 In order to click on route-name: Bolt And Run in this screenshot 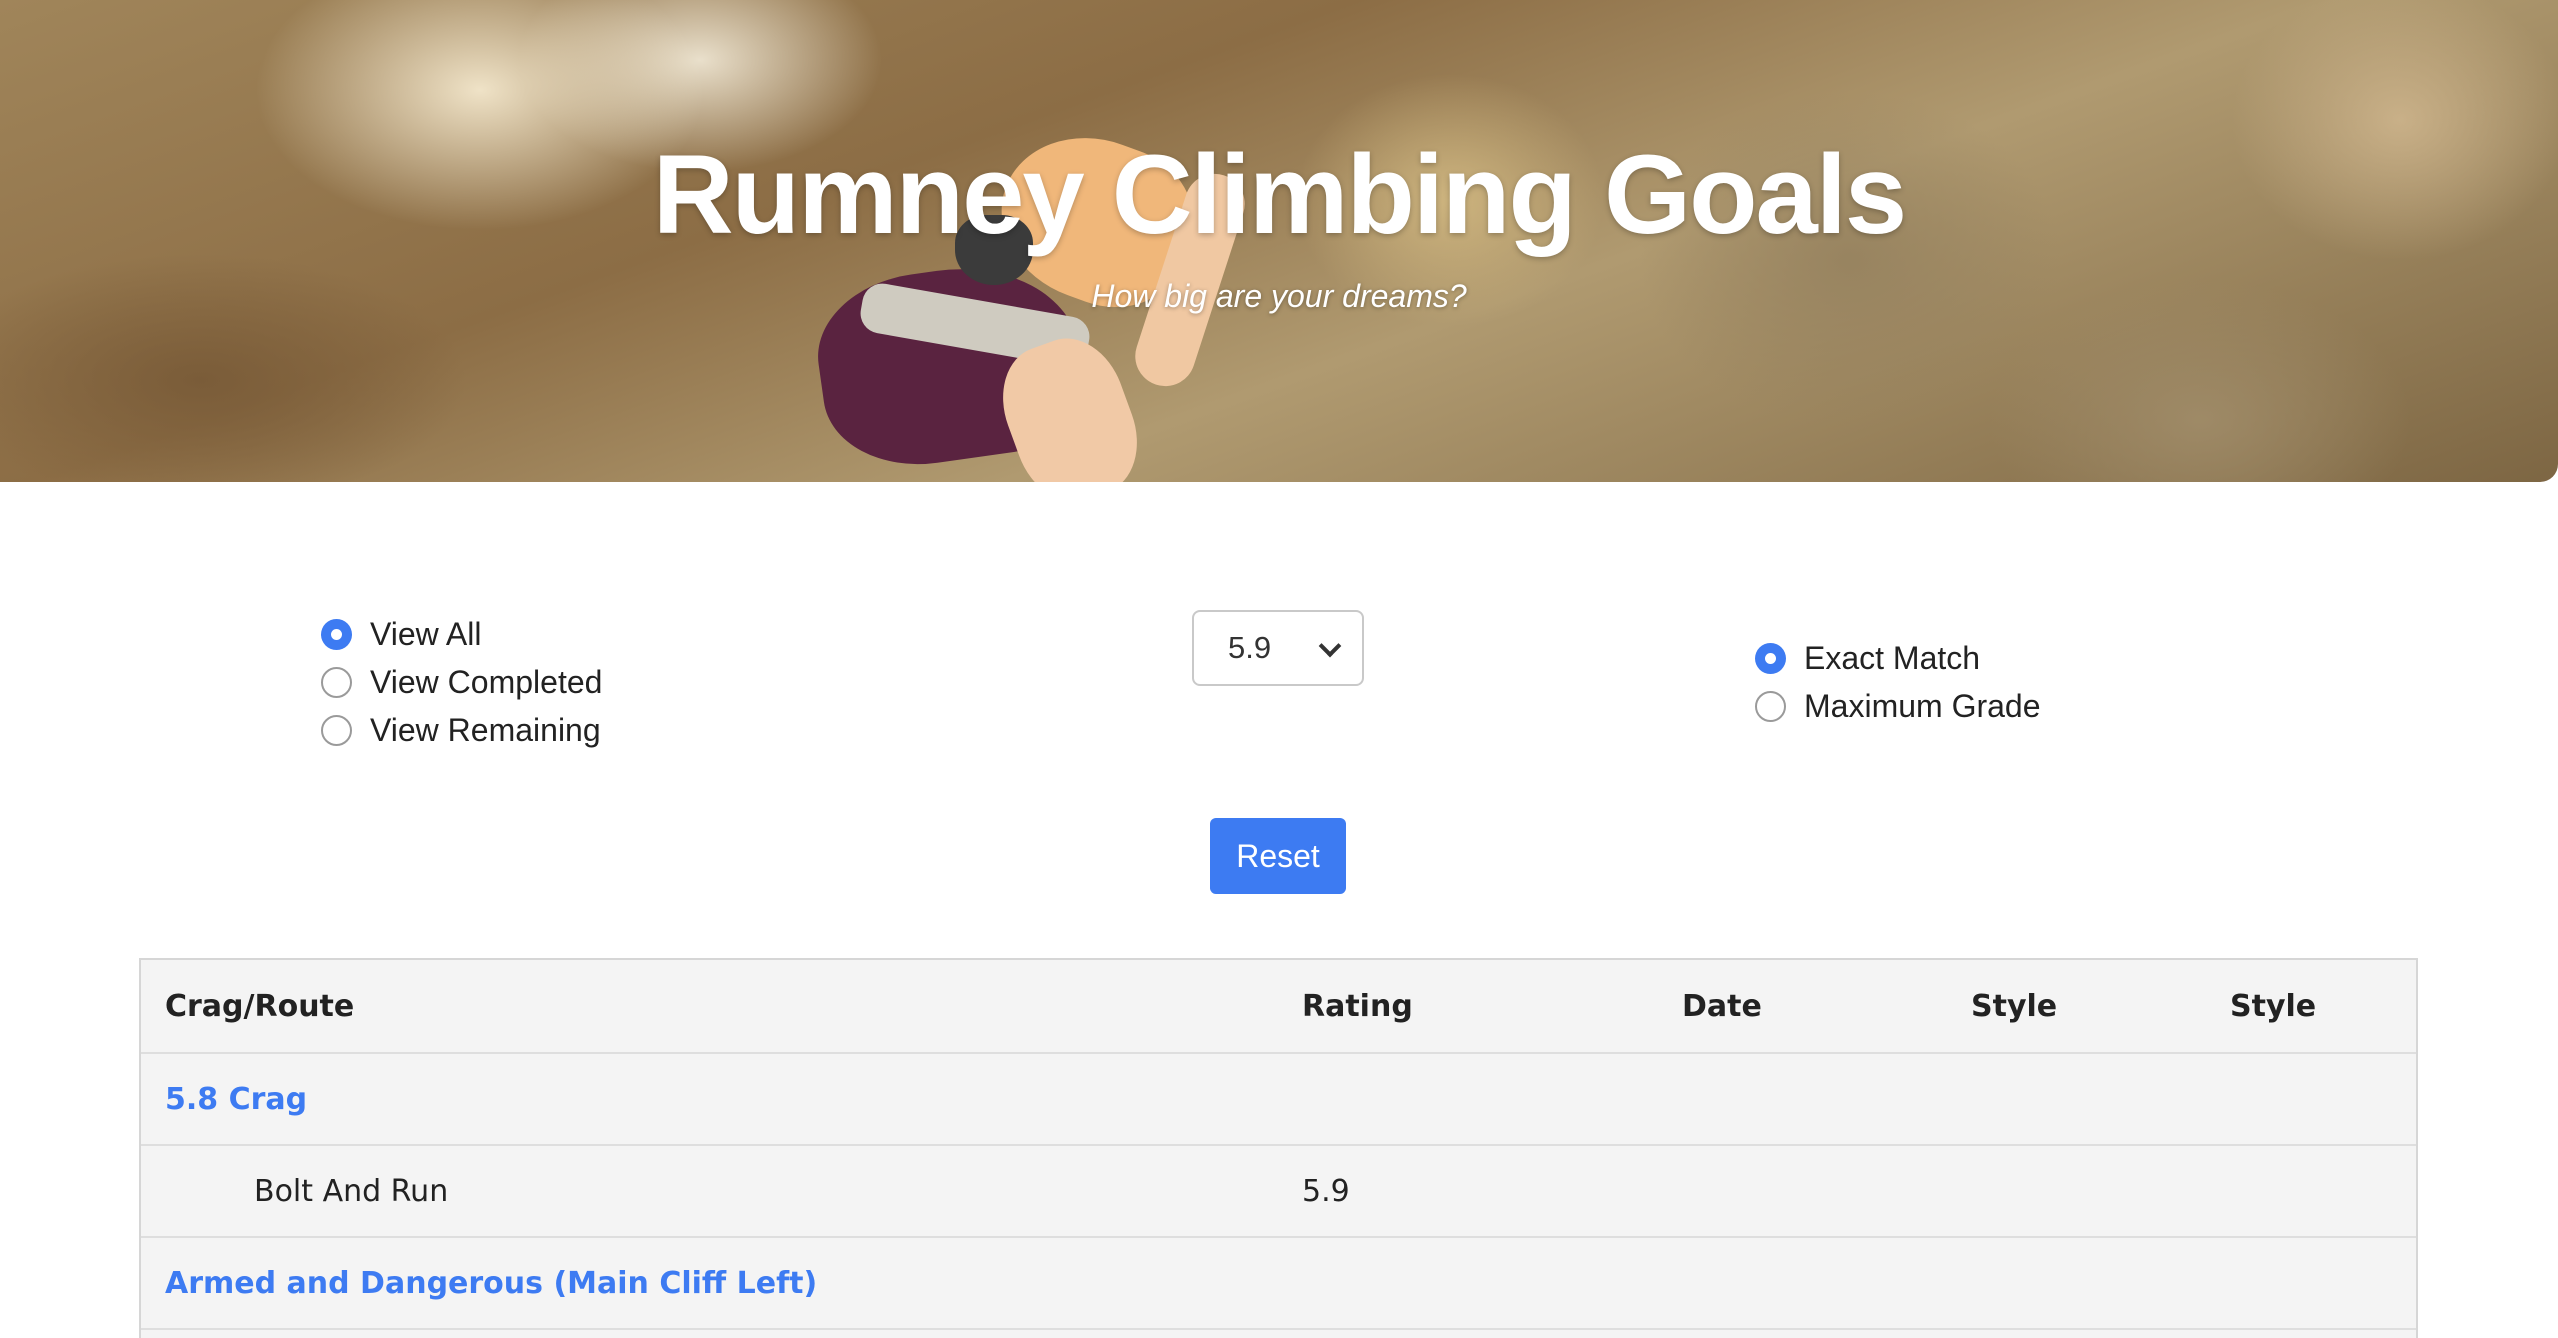, I will do `click(351, 1191)`.